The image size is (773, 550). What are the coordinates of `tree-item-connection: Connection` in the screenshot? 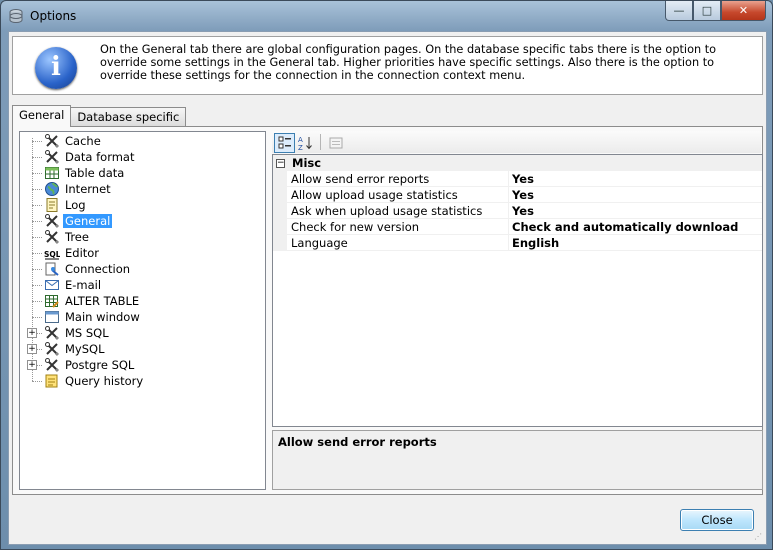 It's located at (88, 269).